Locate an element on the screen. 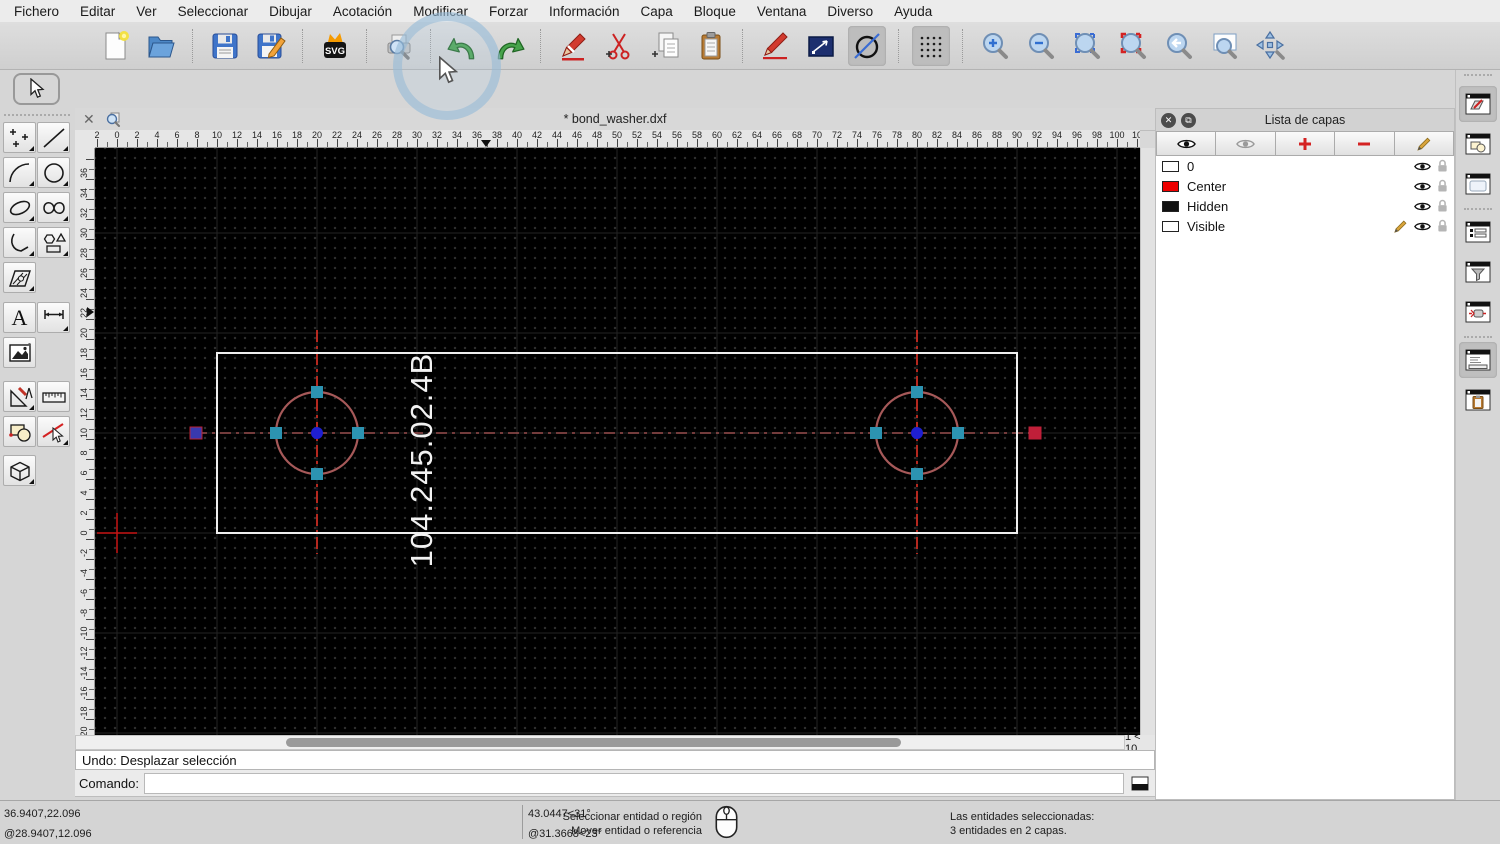 This screenshot has width=1500, height=844. toolbar-separator is located at coordinates (431, 45).